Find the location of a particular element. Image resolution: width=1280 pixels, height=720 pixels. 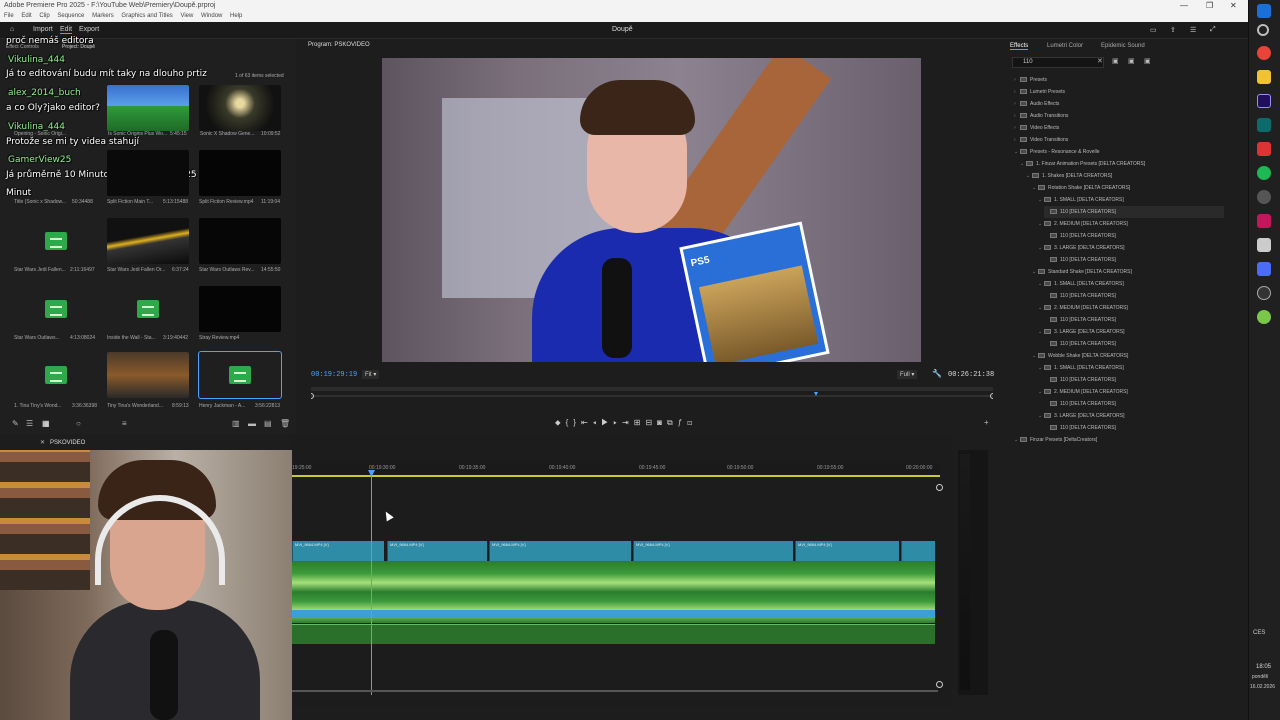

zoom-slider-icon: ○ is located at coordinates (78, 423).